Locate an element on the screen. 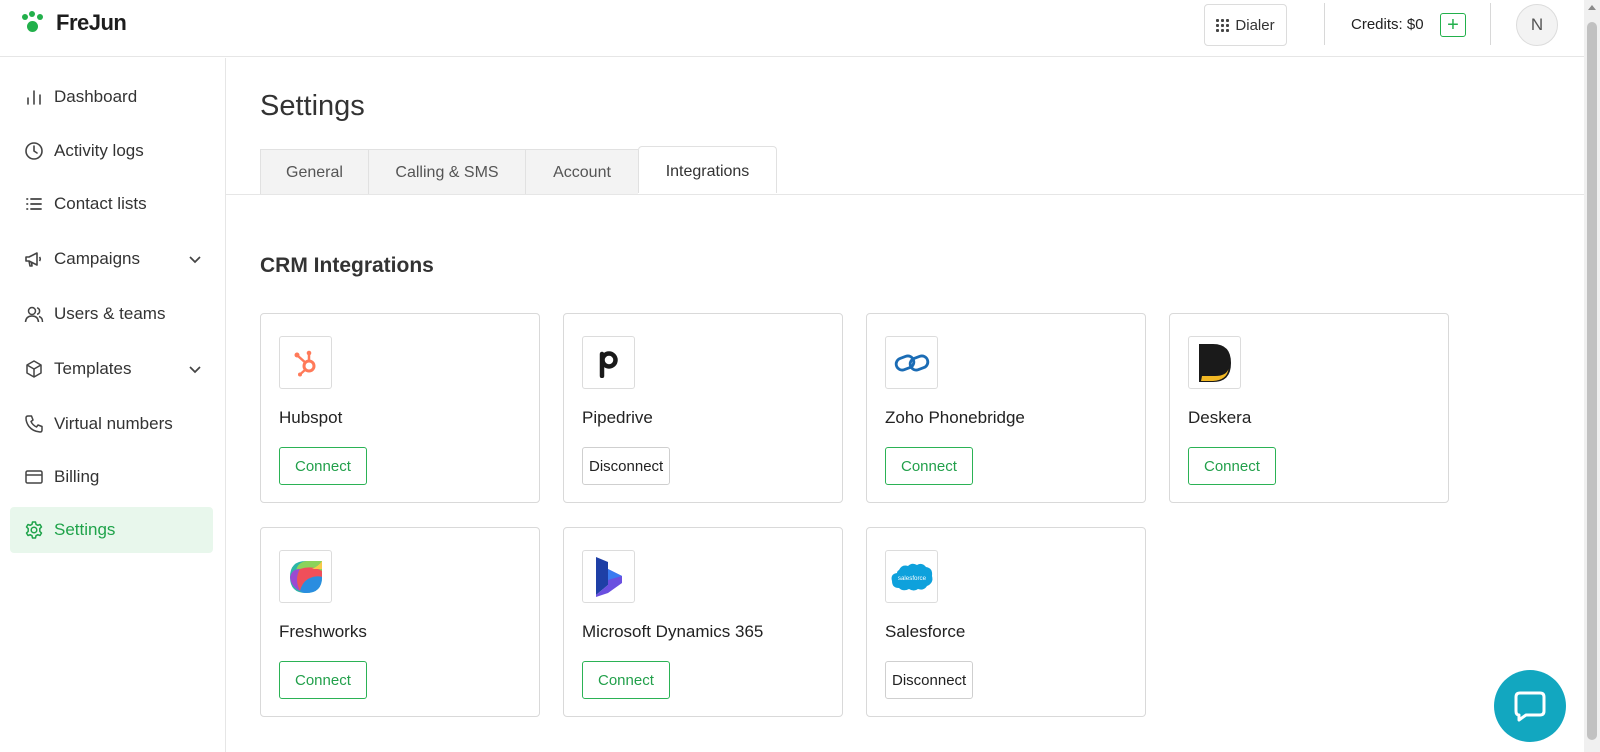 This screenshot has height=752, width=1600. page-title: Settings is located at coordinates (312, 106).